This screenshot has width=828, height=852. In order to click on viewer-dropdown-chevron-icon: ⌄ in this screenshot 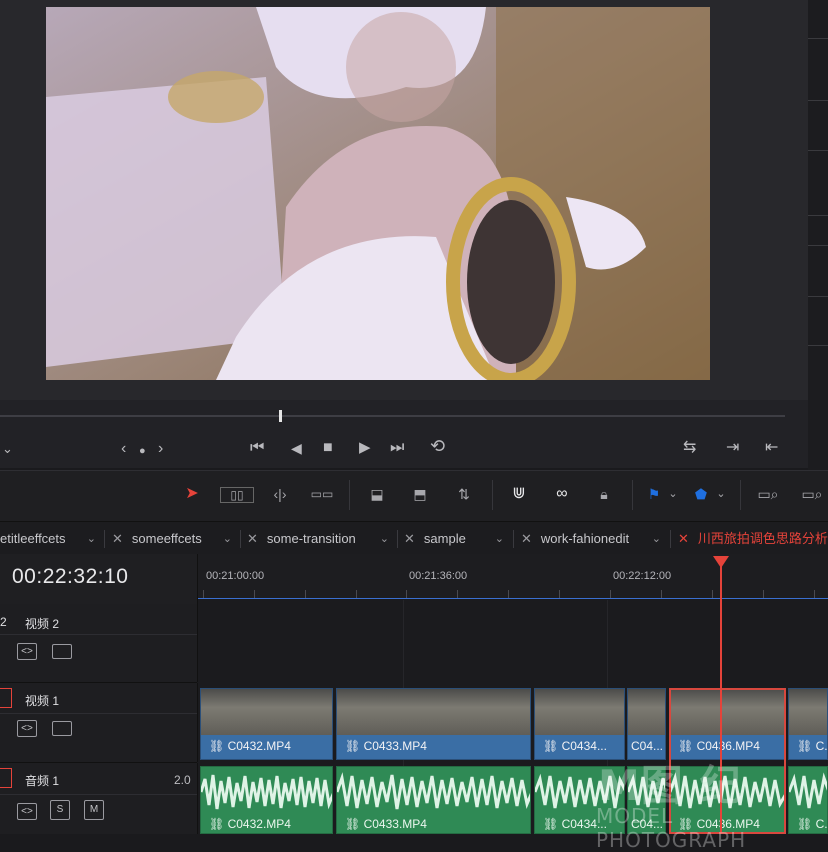, I will do `click(7, 449)`.